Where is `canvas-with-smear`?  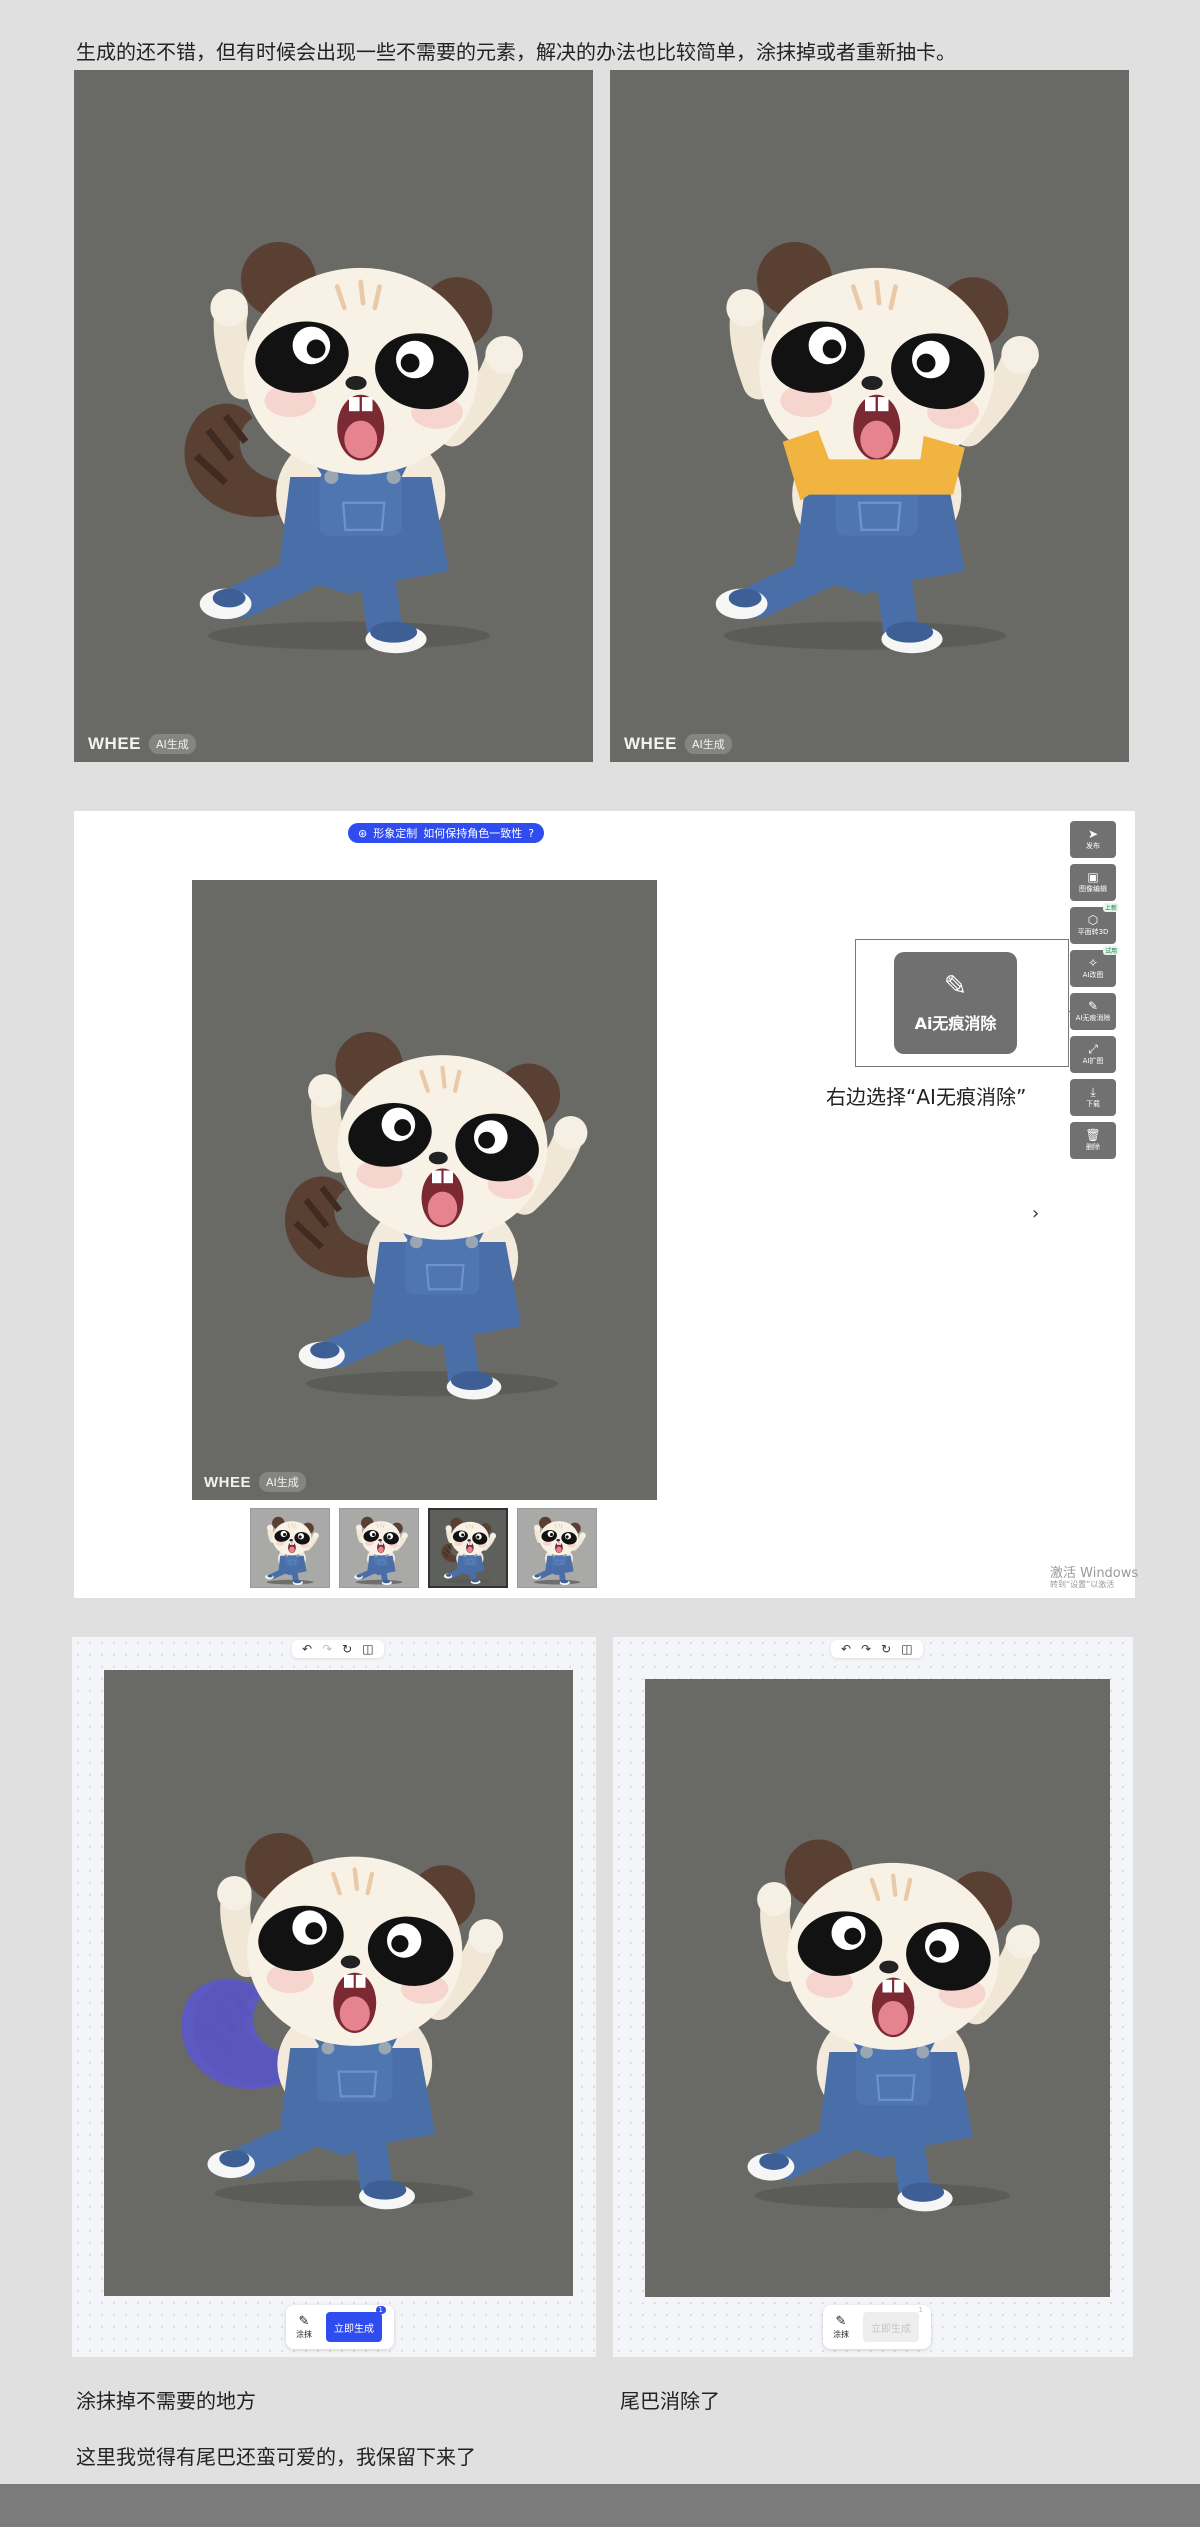 canvas-with-smear is located at coordinates (338, 1983).